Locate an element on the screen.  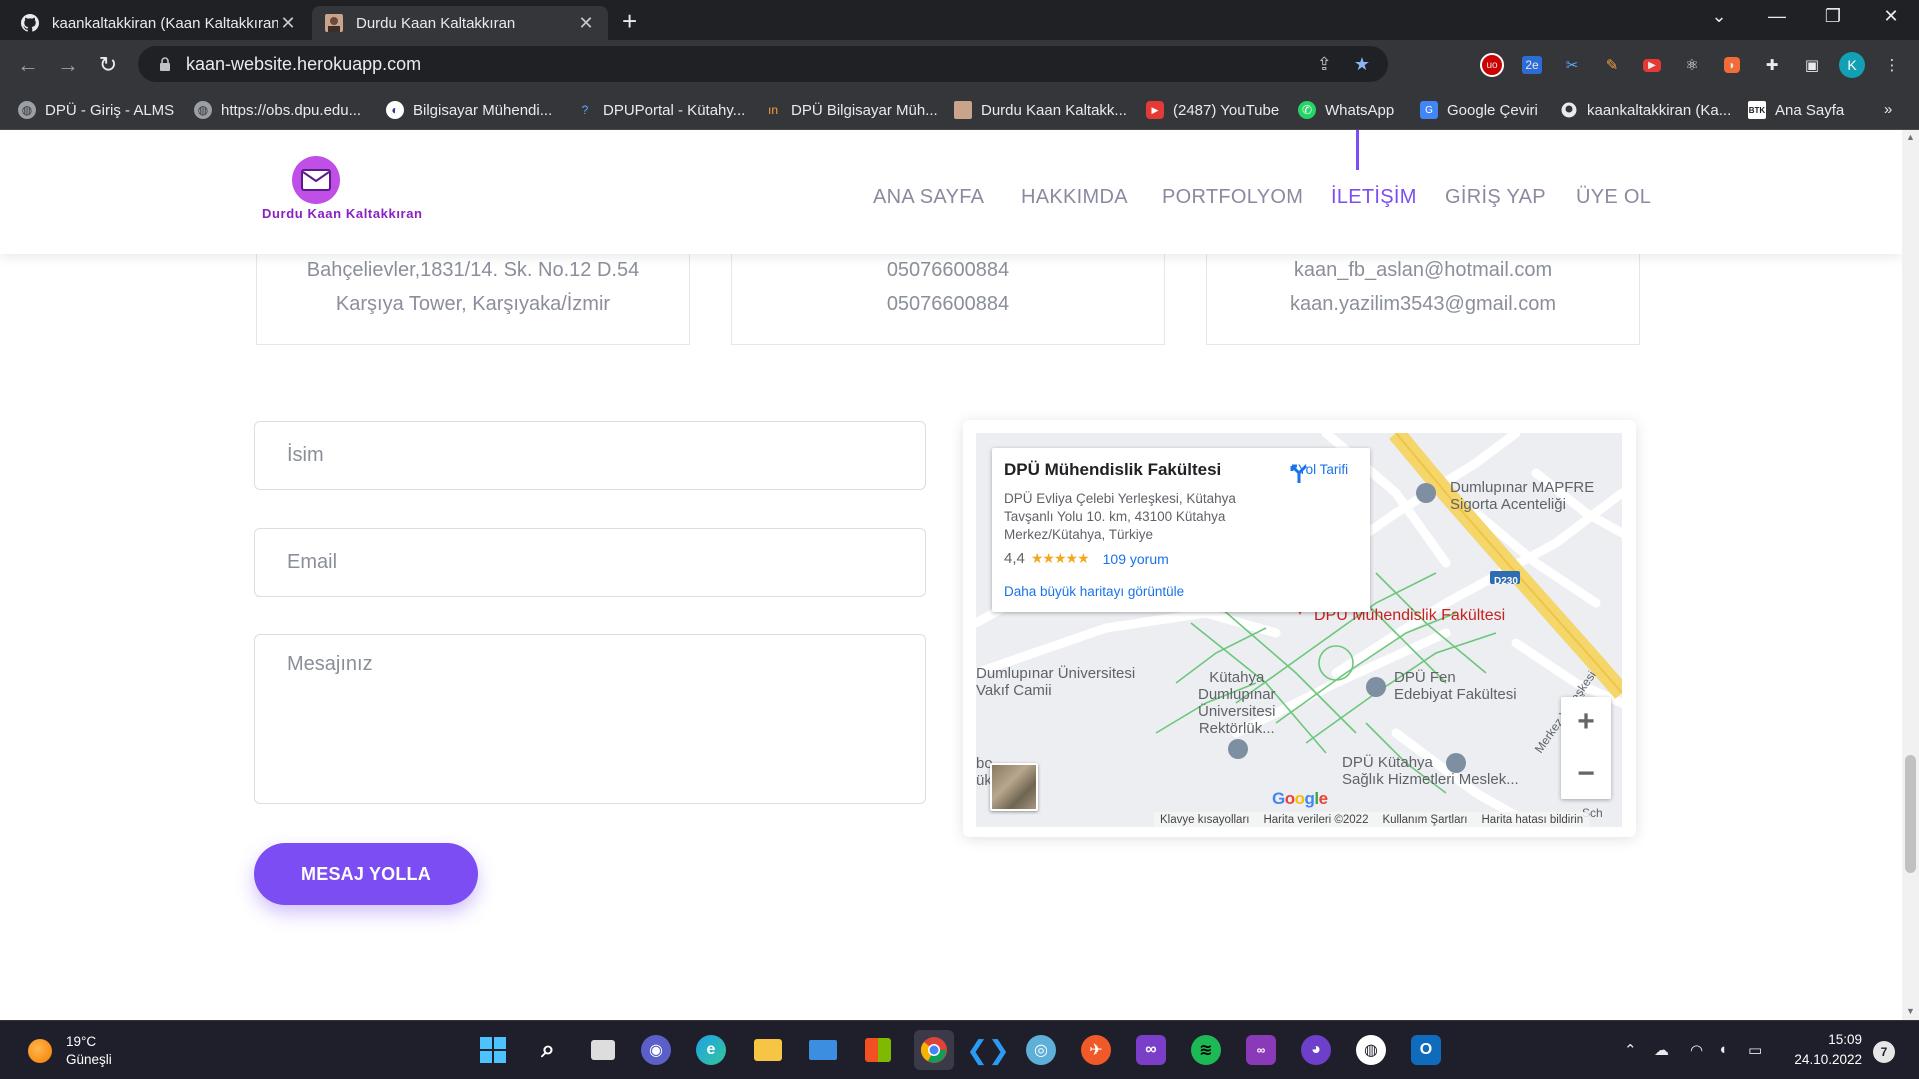
reload-button: ↻ is located at coordinates (108, 65).